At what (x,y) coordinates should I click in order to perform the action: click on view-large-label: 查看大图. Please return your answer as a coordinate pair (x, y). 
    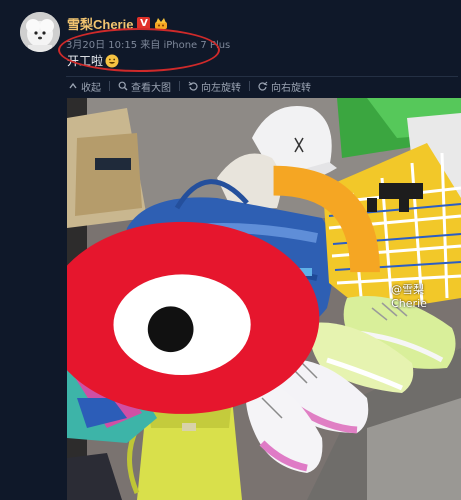
    Looking at the image, I should click on (151, 88).